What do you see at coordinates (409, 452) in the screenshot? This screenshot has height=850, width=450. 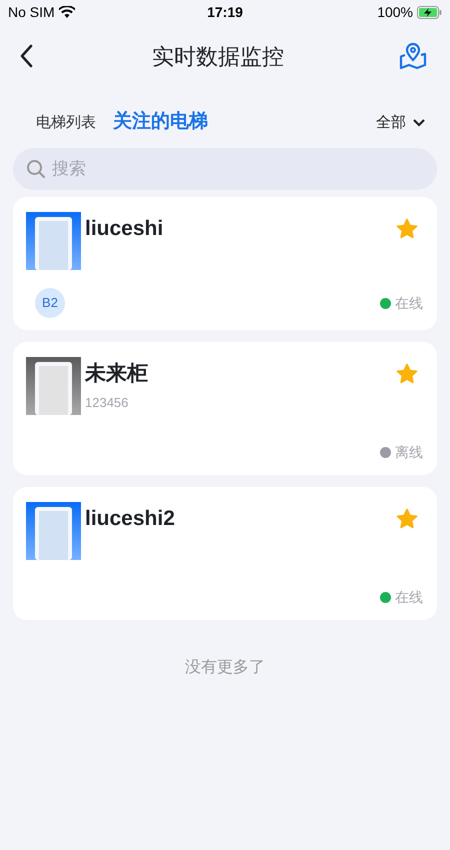 I see `status-label: 离线` at bounding box center [409, 452].